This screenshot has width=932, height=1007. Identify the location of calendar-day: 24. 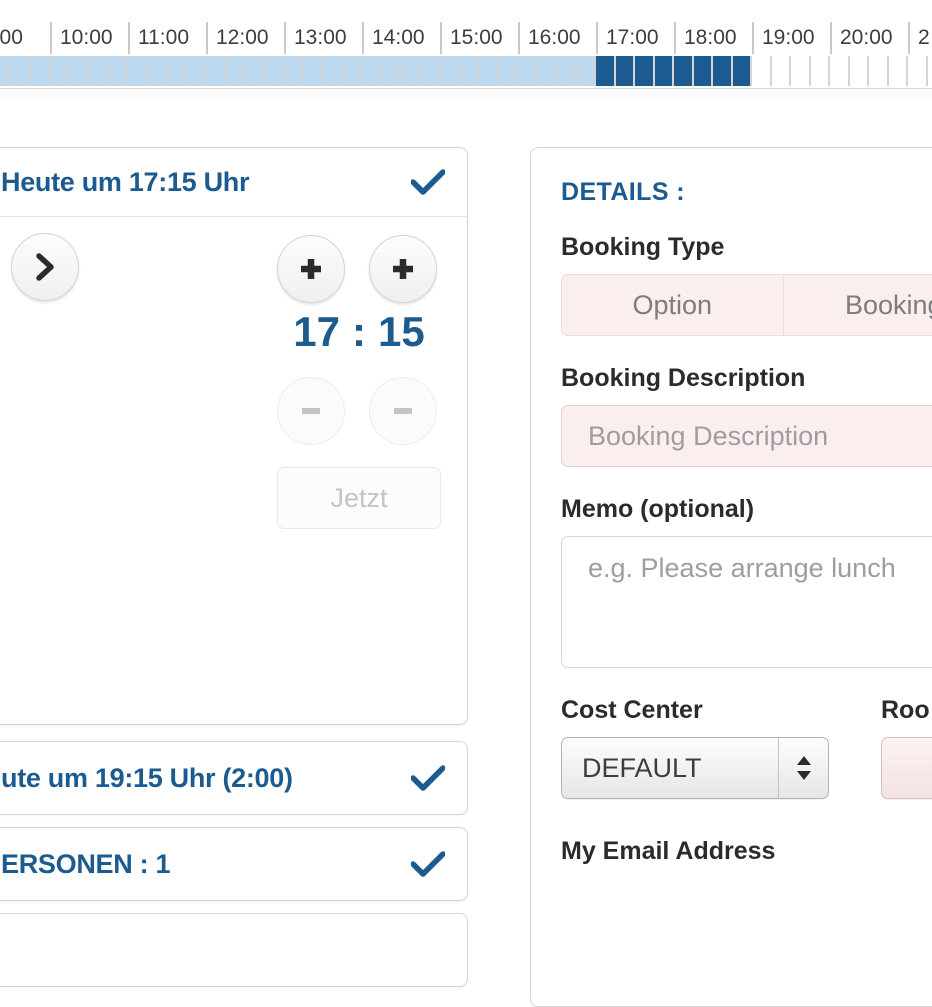
(2, 524).